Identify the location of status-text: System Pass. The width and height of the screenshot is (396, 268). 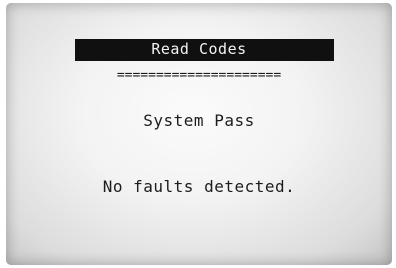
(199, 120).